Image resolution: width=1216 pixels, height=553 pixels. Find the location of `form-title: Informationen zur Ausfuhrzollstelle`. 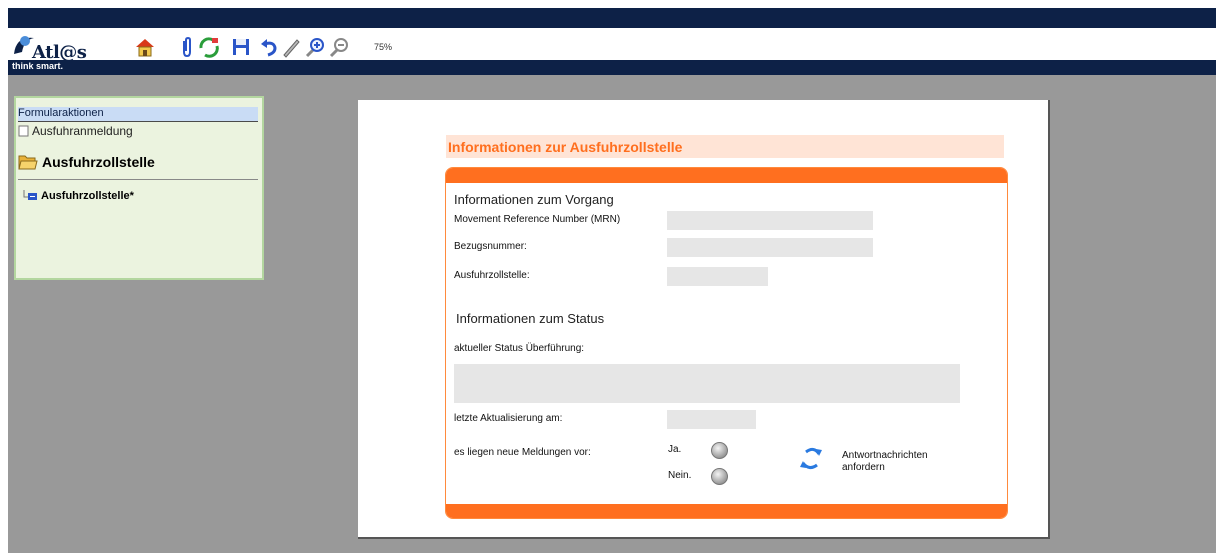

form-title: Informationen zur Ausfuhrzollstelle is located at coordinates (565, 147).